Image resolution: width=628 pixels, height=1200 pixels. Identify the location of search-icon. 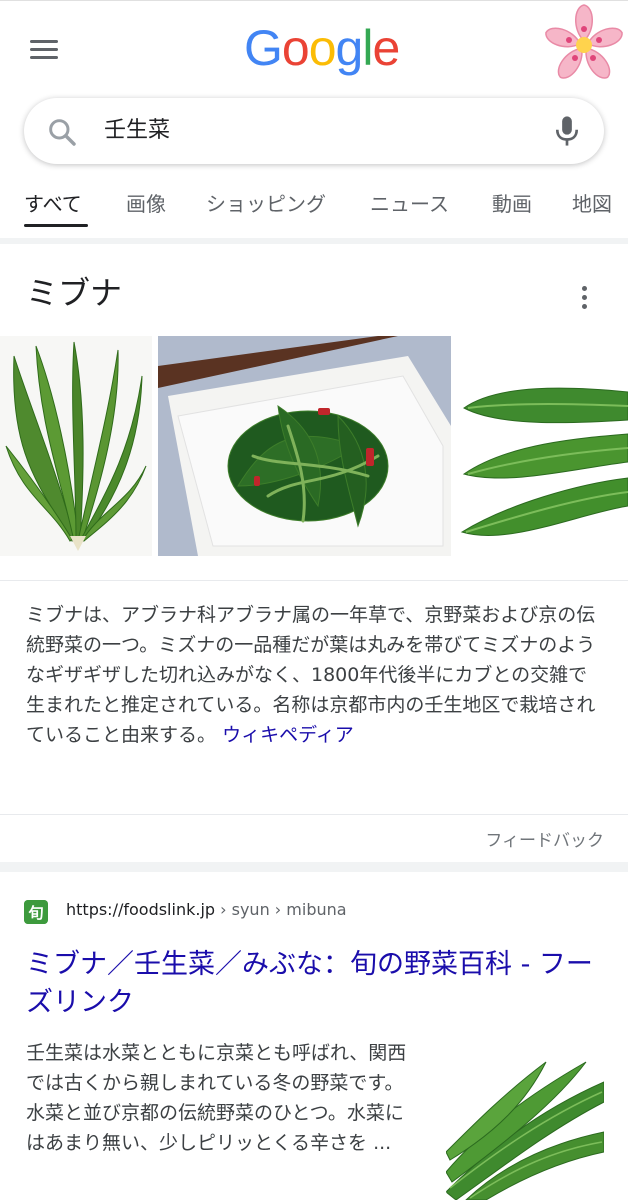
(62, 132).